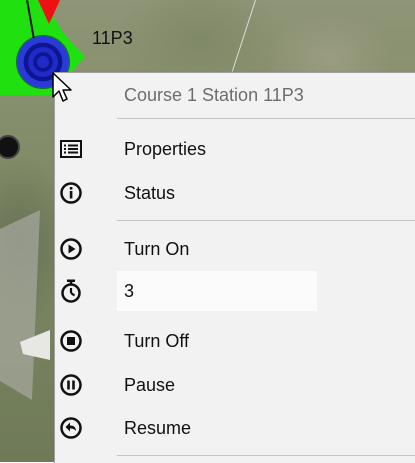  What do you see at coordinates (158, 427) in the screenshot?
I see `menu-item-label: Resume` at bounding box center [158, 427].